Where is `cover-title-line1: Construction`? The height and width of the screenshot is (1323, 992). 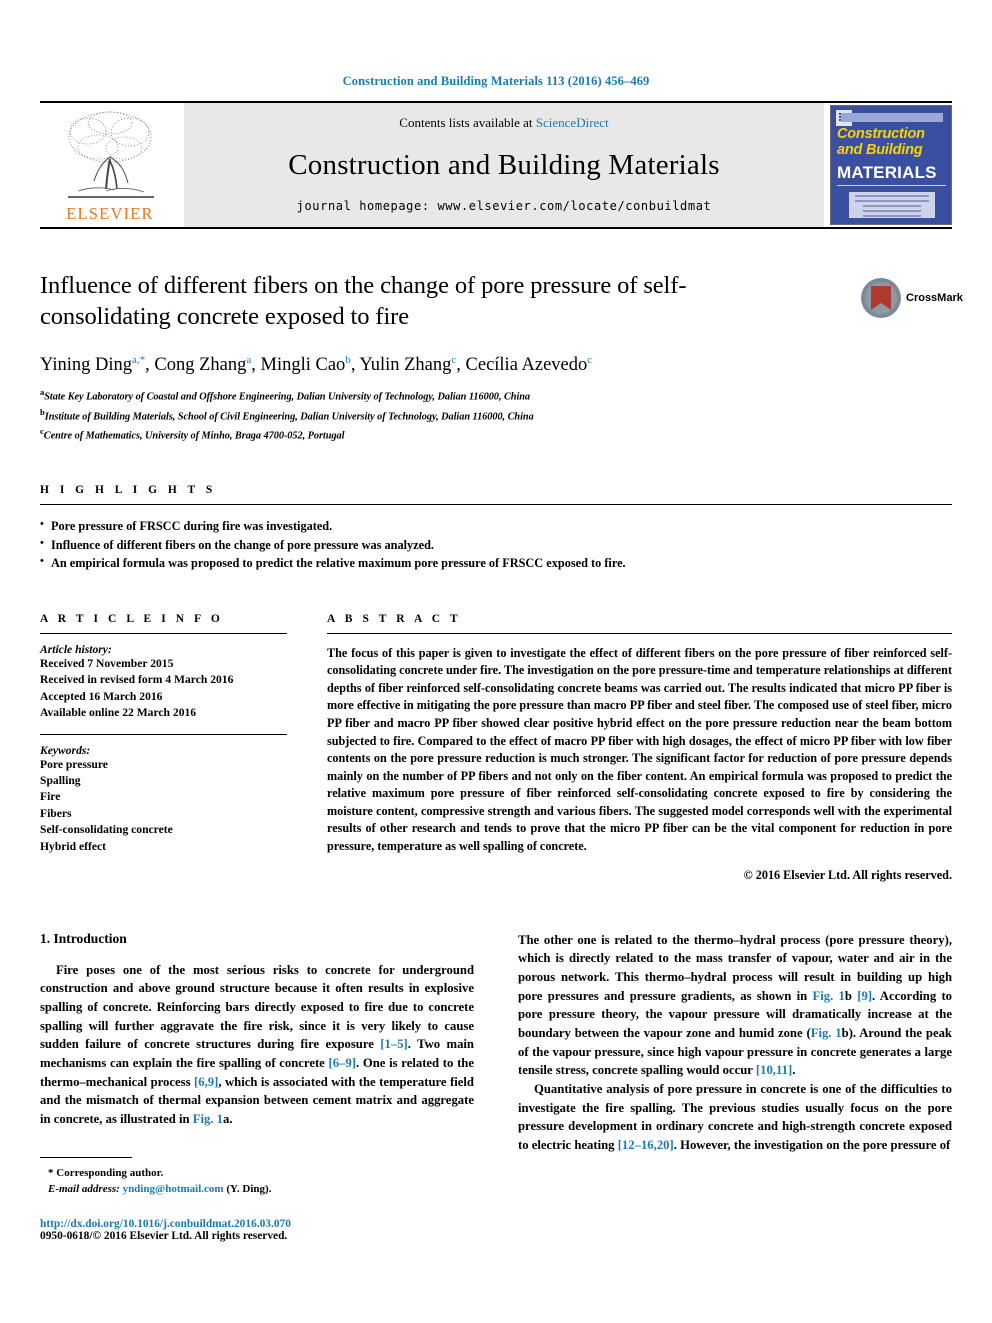 cover-title-line1: Construction is located at coordinates (881, 134).